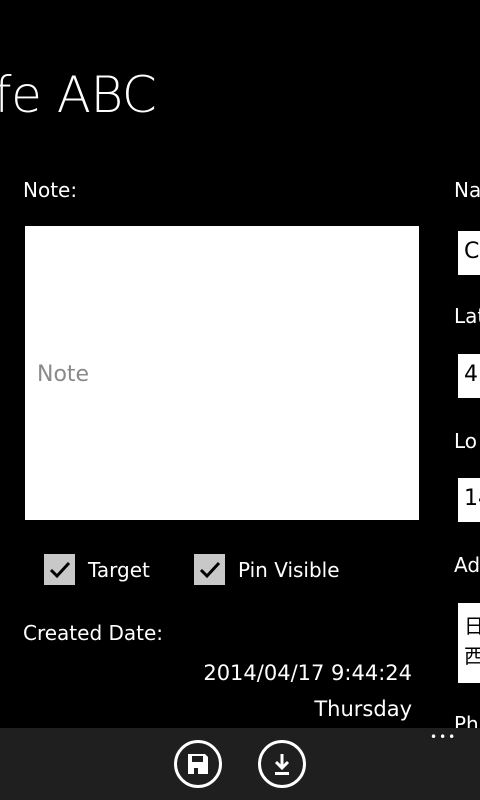 Image resolution: width=480 pixels, height=800 pixels. I want to click on created-datetime: 2014/04/17 9:44:24, so click(307, 673).